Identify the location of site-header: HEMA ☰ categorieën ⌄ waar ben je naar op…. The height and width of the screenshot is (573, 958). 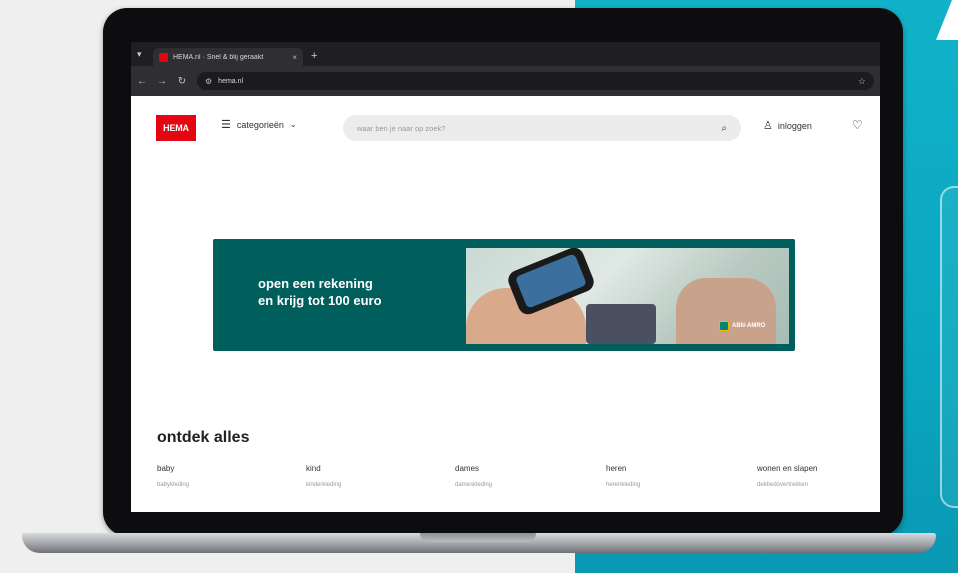
(505, 127).